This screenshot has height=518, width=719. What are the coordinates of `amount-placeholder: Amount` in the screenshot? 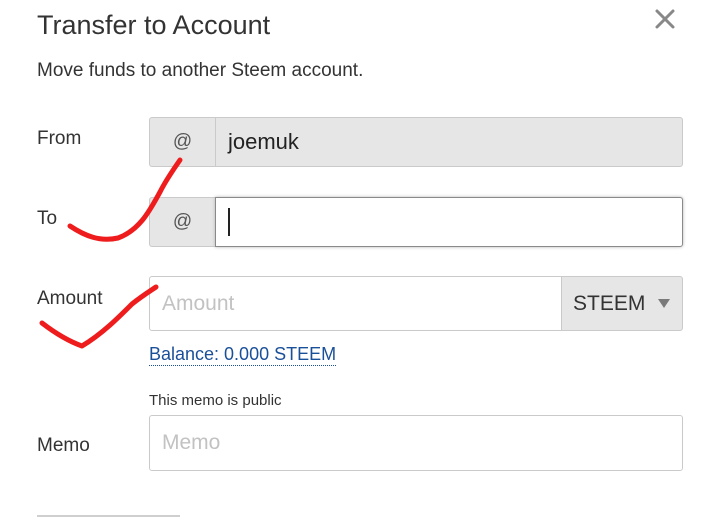 It's located at (198, 303).